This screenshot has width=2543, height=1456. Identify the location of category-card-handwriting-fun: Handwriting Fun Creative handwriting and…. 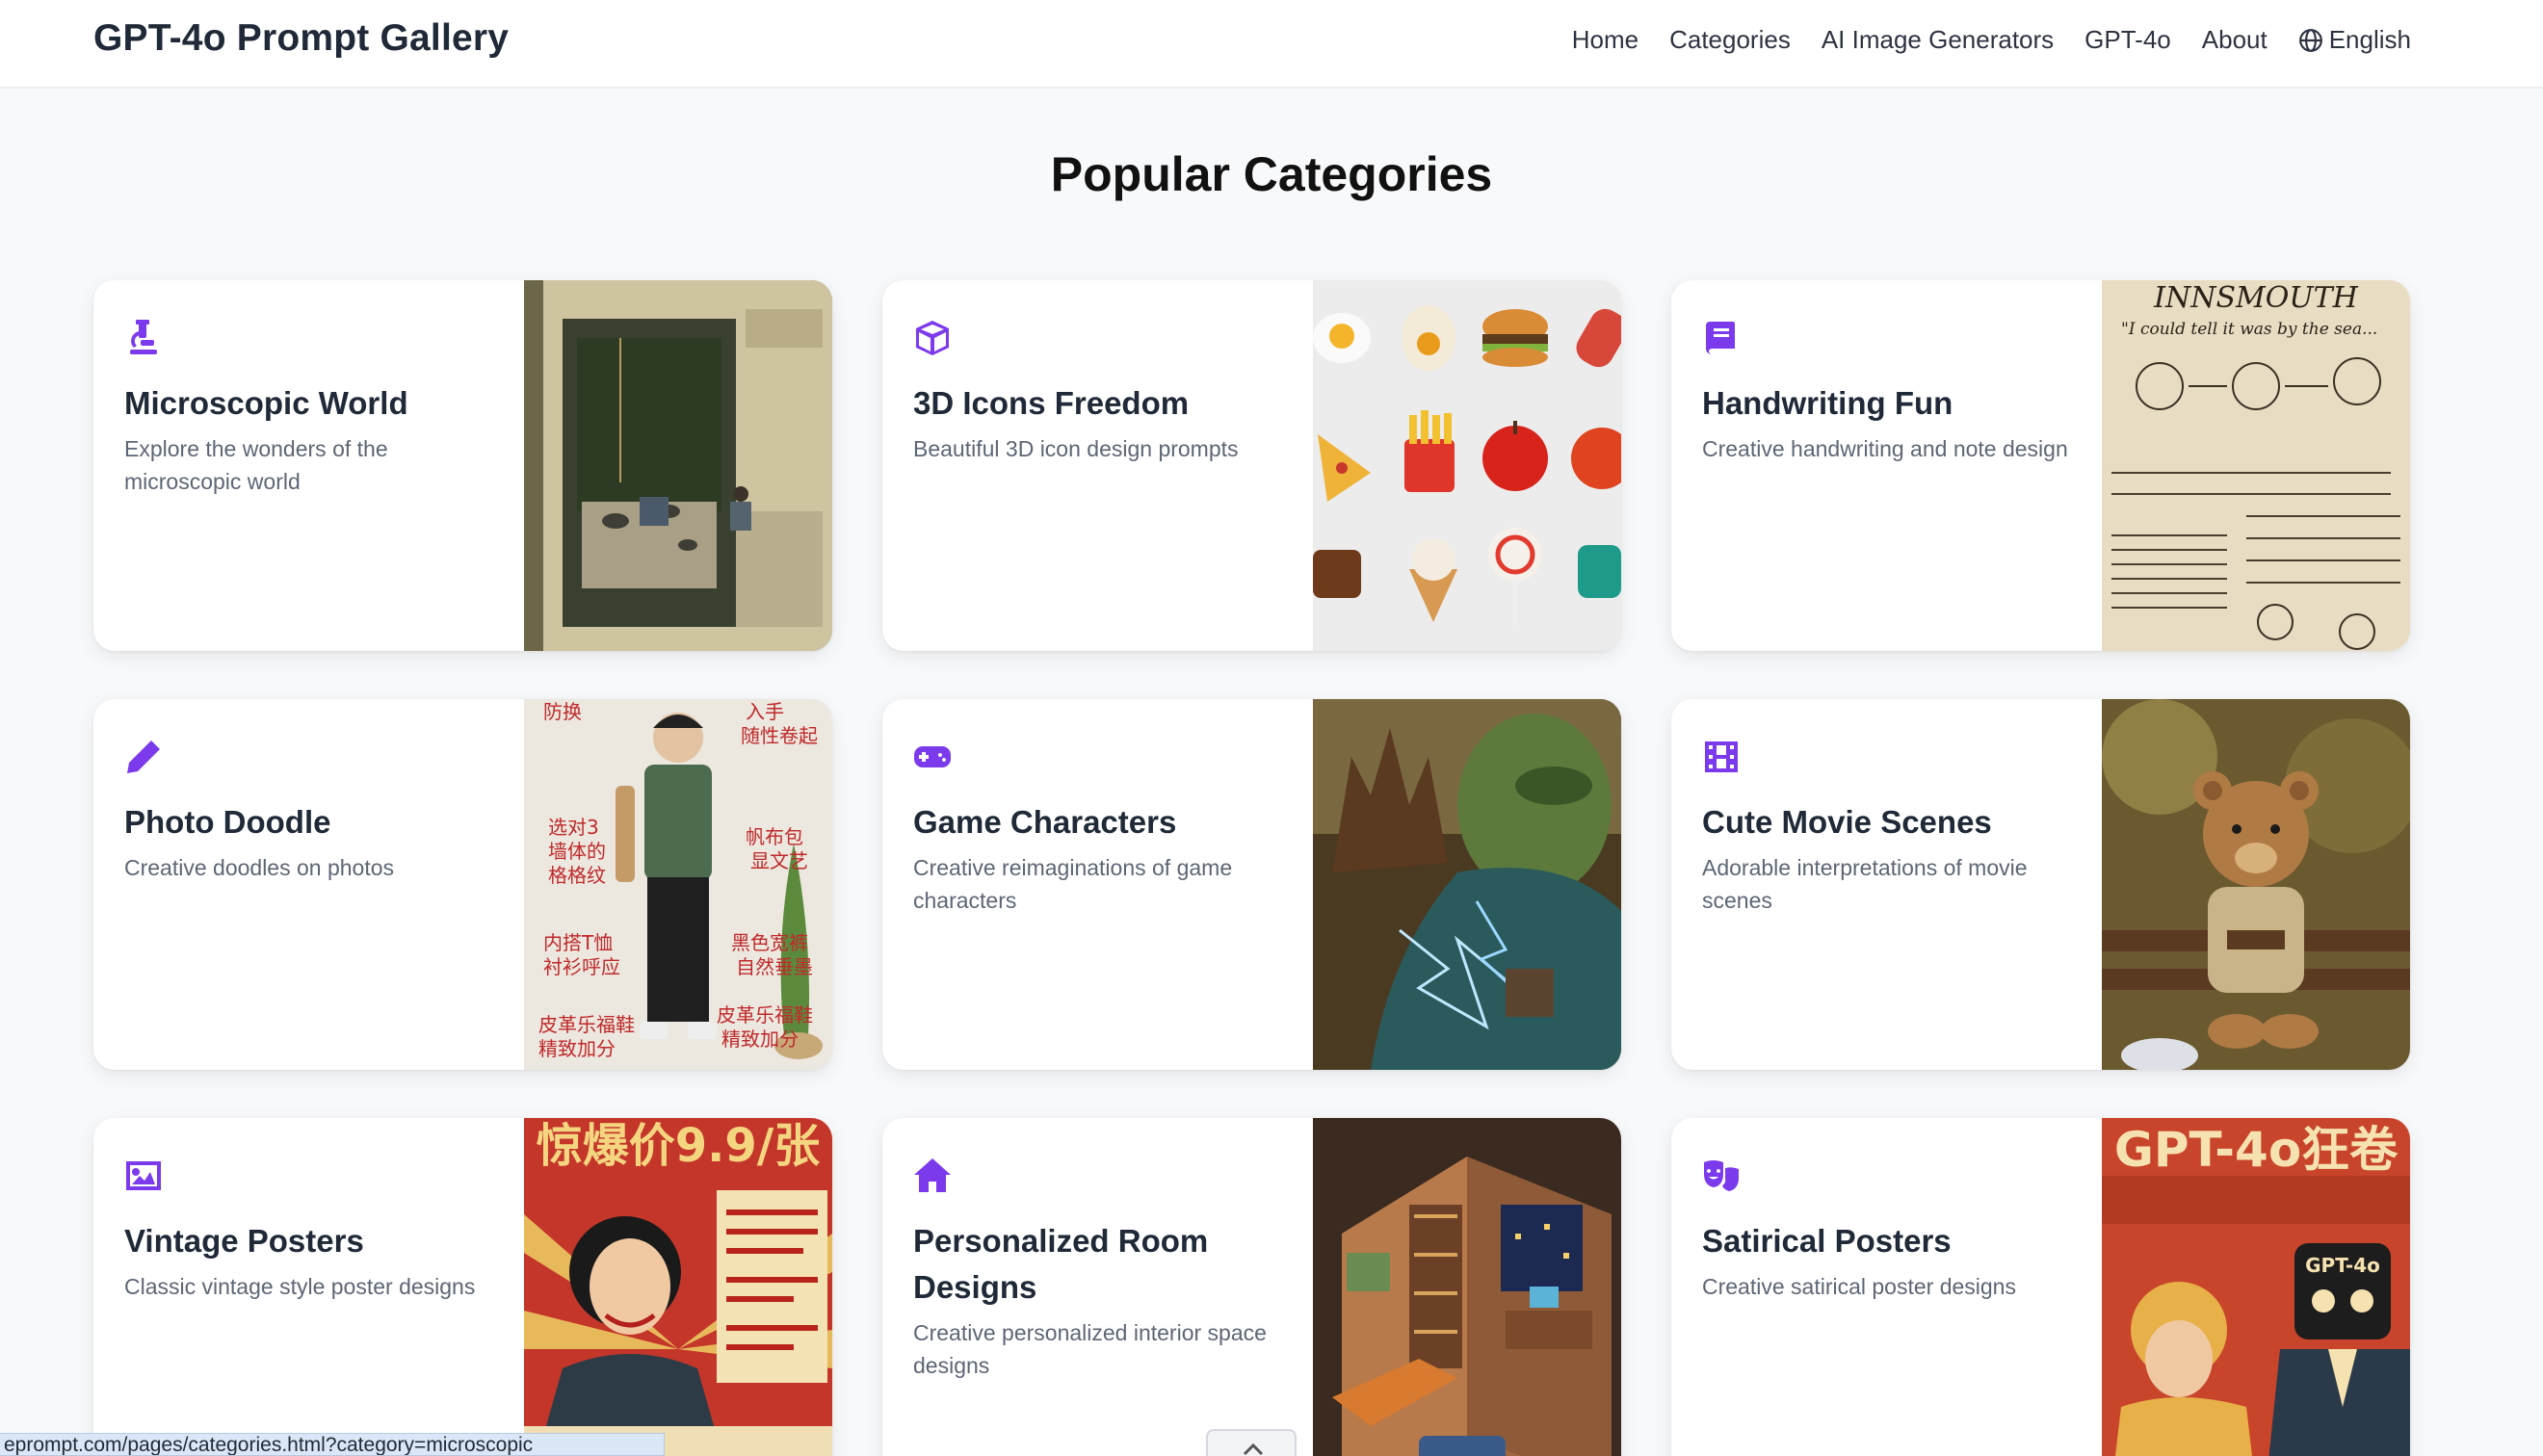
(2040, 465).